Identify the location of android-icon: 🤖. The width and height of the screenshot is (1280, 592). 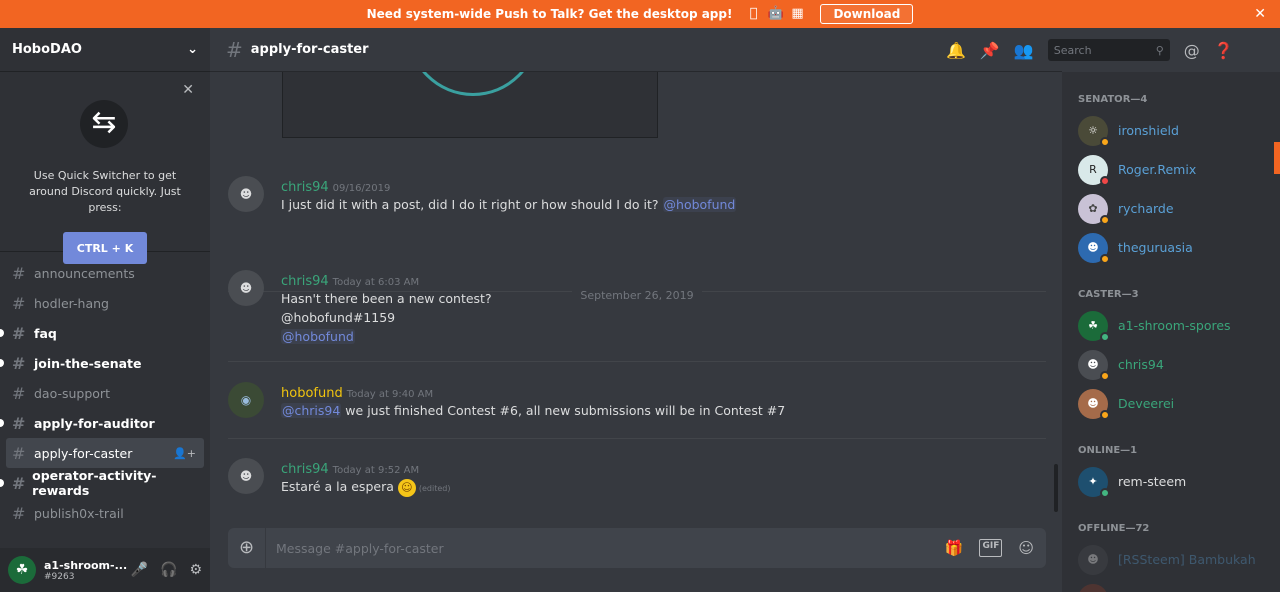
(775, 13).